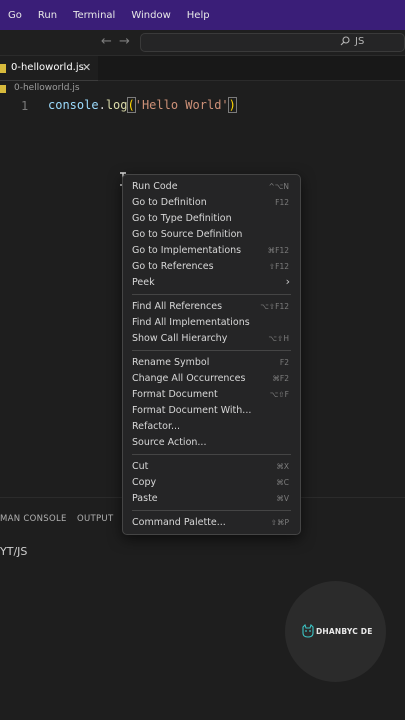  I want to click on menu-item-find-all-references: Find All References ⌥⇧F12, so click(211, 307).